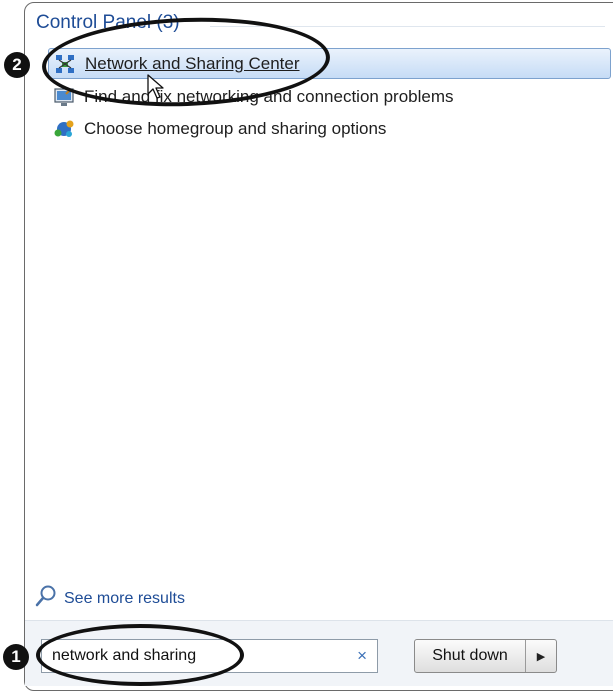 Image resolution: width=613 pixels, height=691 pixels. What do you see at coordinates (470, 656) in the screenshot?
I see `shut-down-button: Shut down` at bounding box center [470, 656].